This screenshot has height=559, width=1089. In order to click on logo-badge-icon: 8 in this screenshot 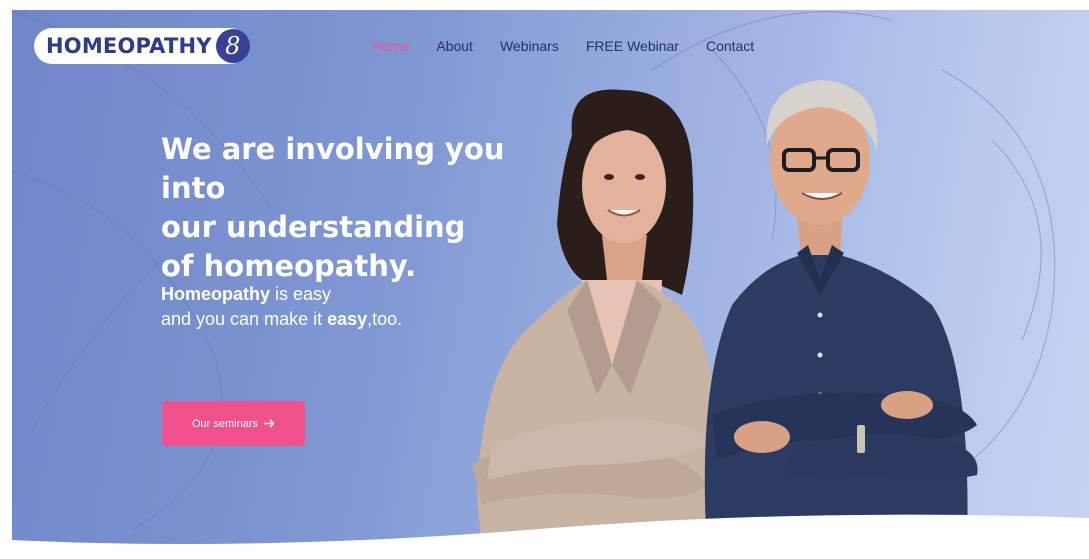, I will do `click(232, 46)`.